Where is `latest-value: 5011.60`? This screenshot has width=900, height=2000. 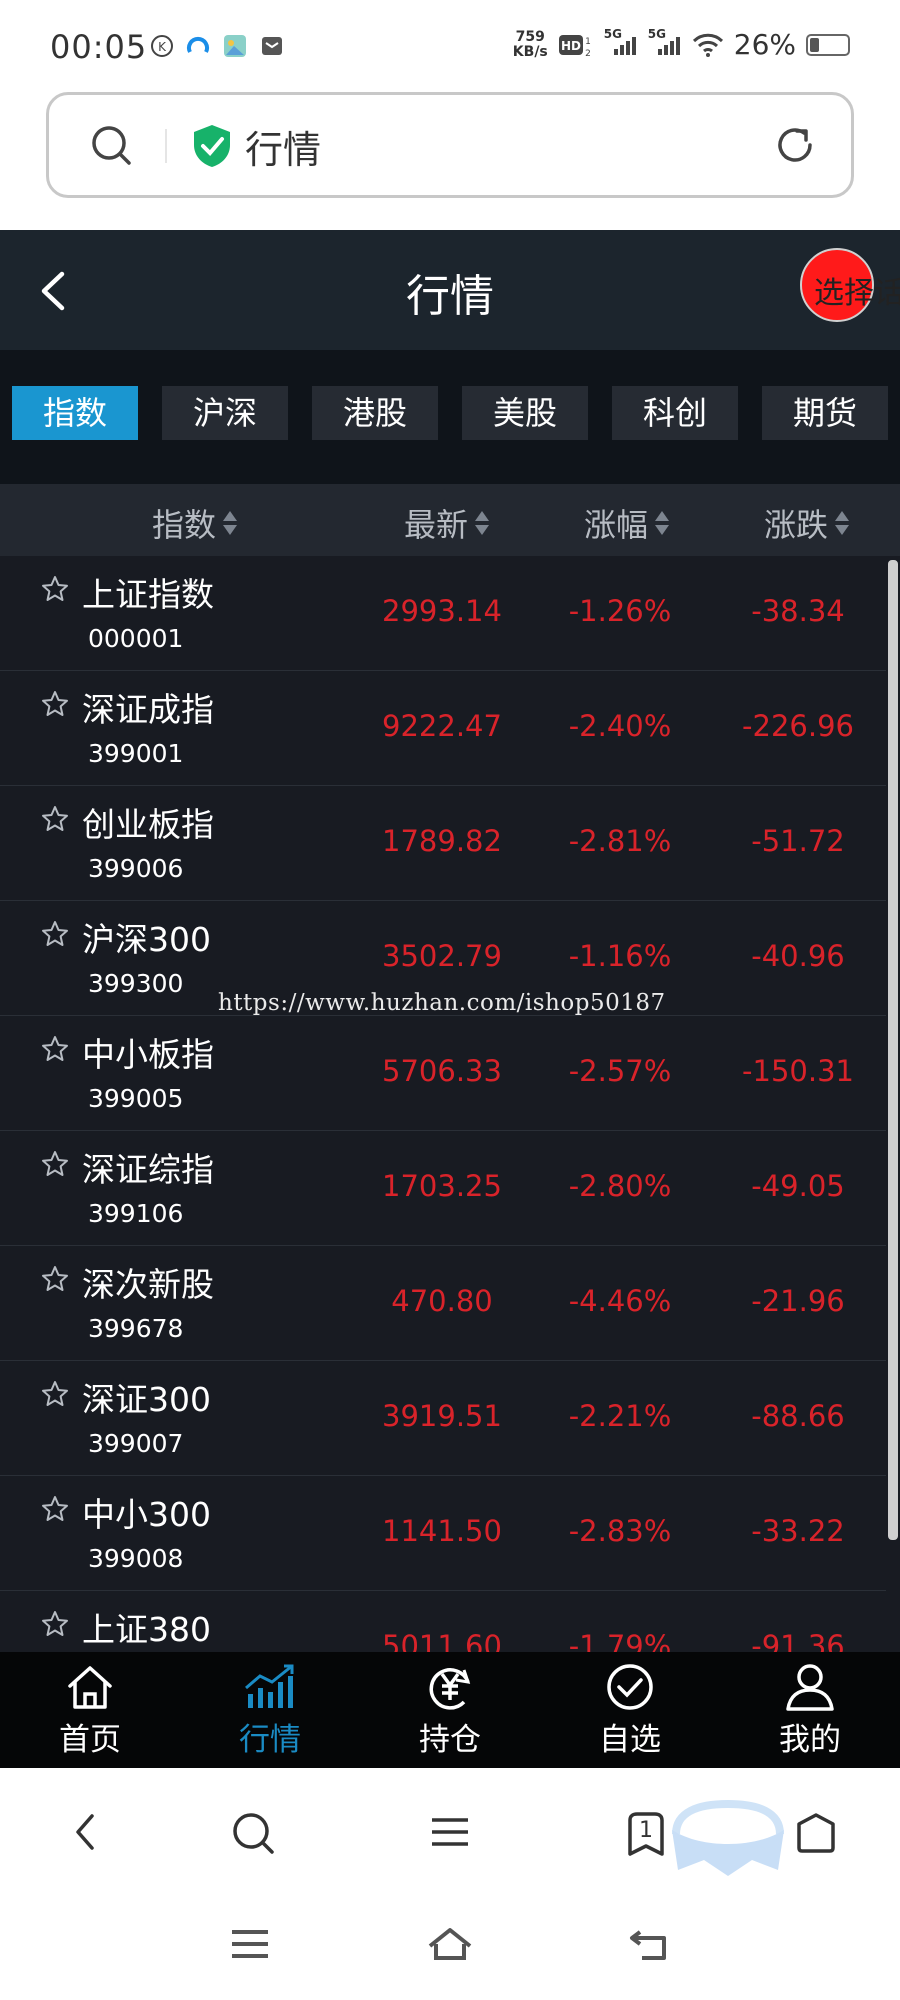 latest-value: 5011.60 is located at coordinates (442, 1640).